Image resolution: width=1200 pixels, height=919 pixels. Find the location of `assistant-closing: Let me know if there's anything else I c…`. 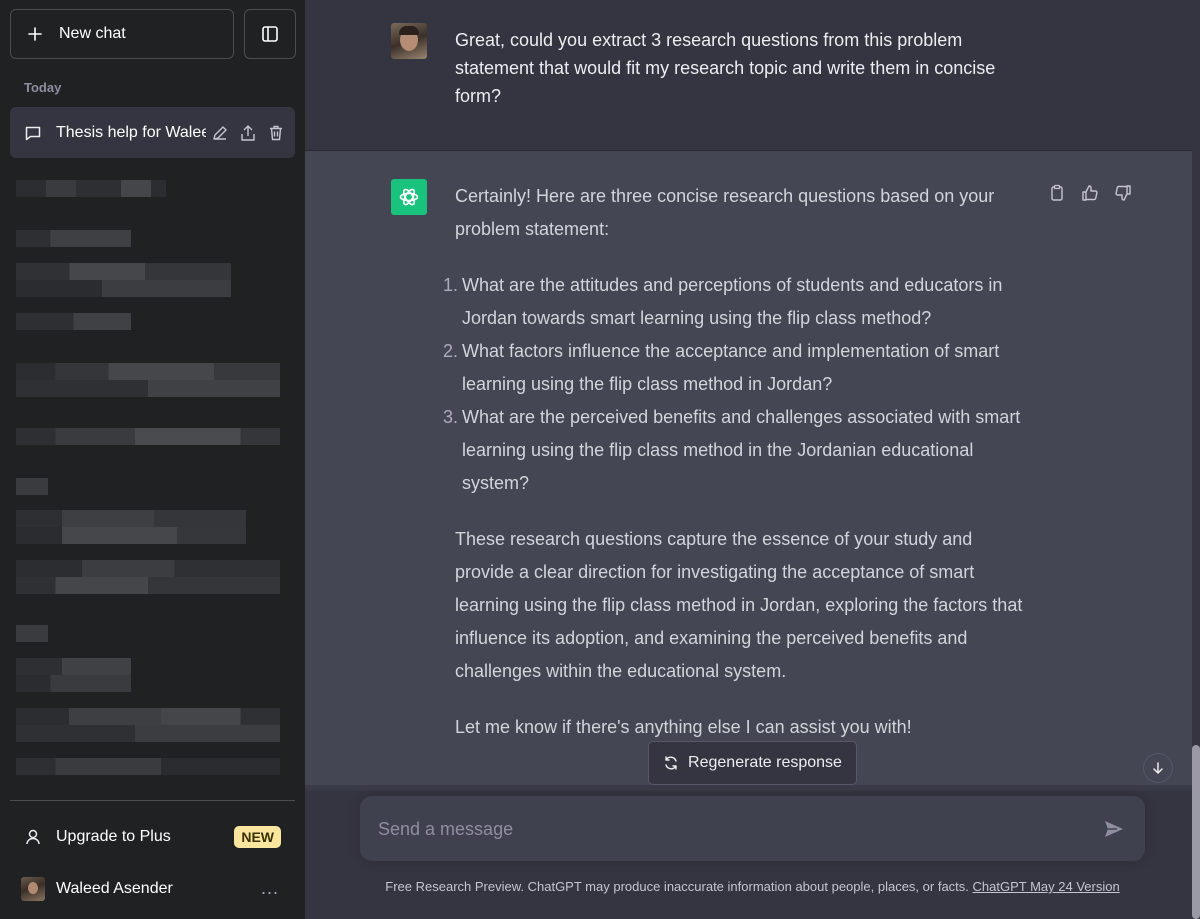

assistant-closing: Let me know if there's anything else I c… is located at coordinates (683, 727).